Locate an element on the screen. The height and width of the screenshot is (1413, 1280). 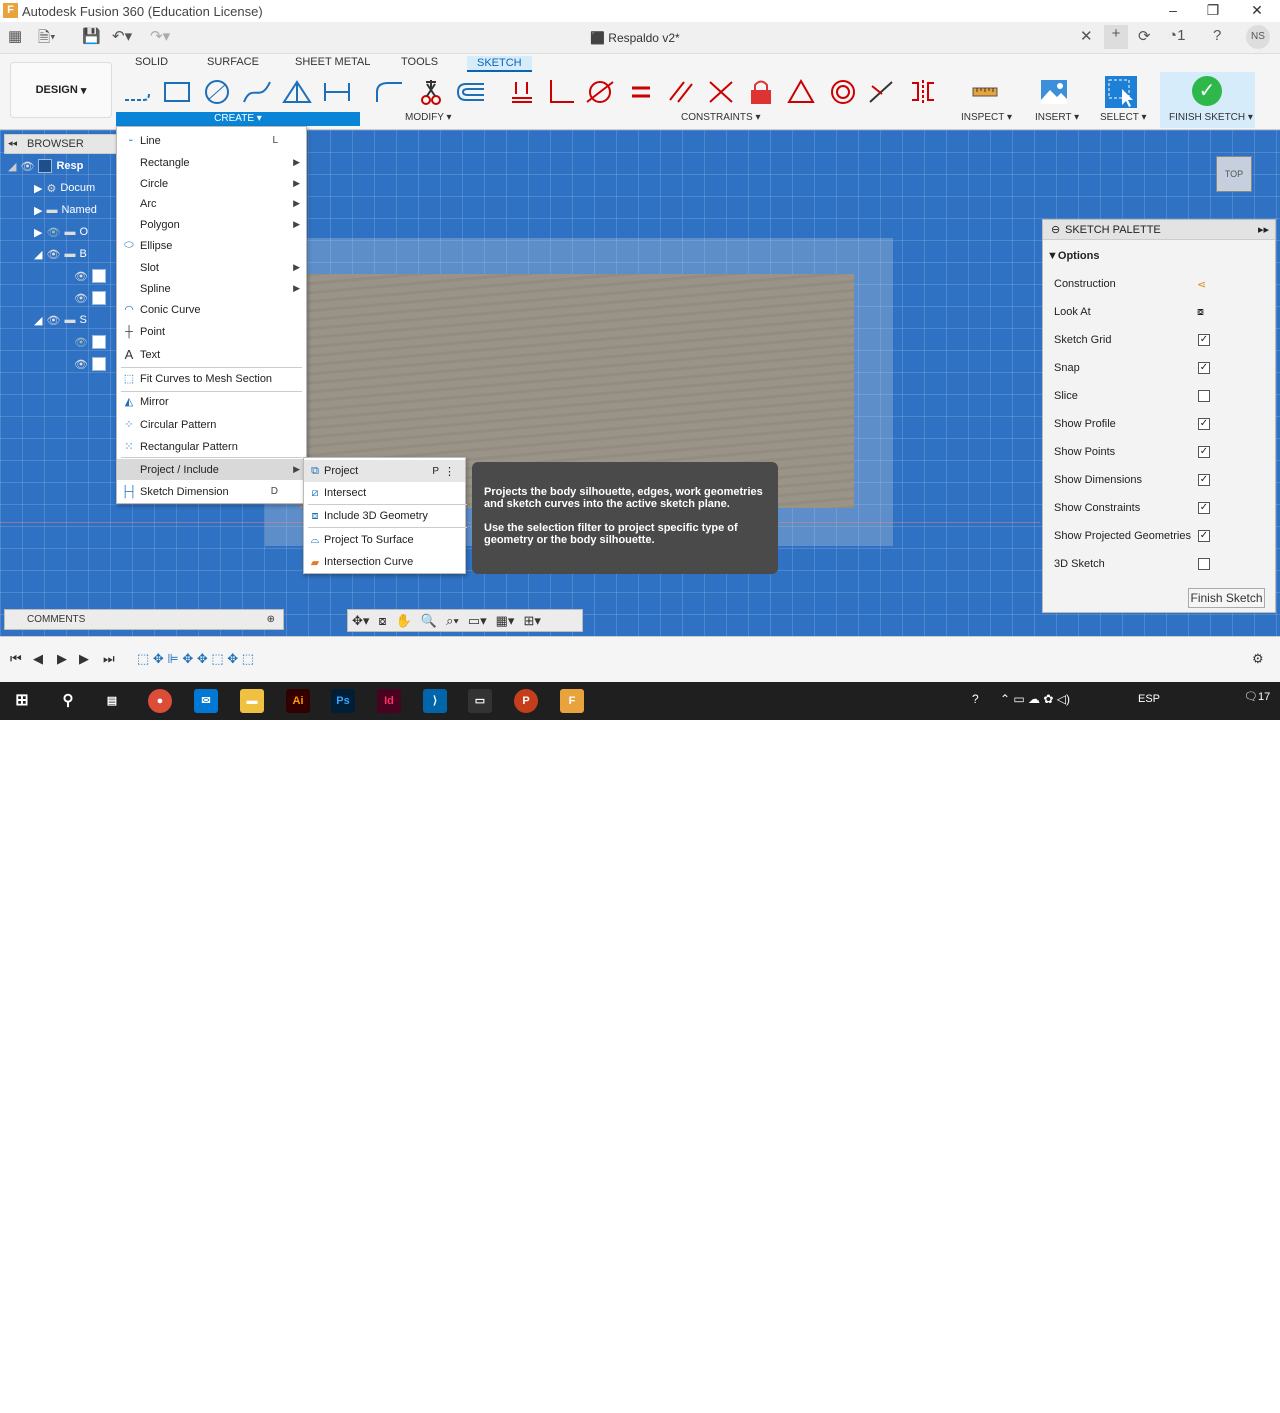
submenu-item-project: ⧉ Project P ⋮ is located at coordinates (384, 471).